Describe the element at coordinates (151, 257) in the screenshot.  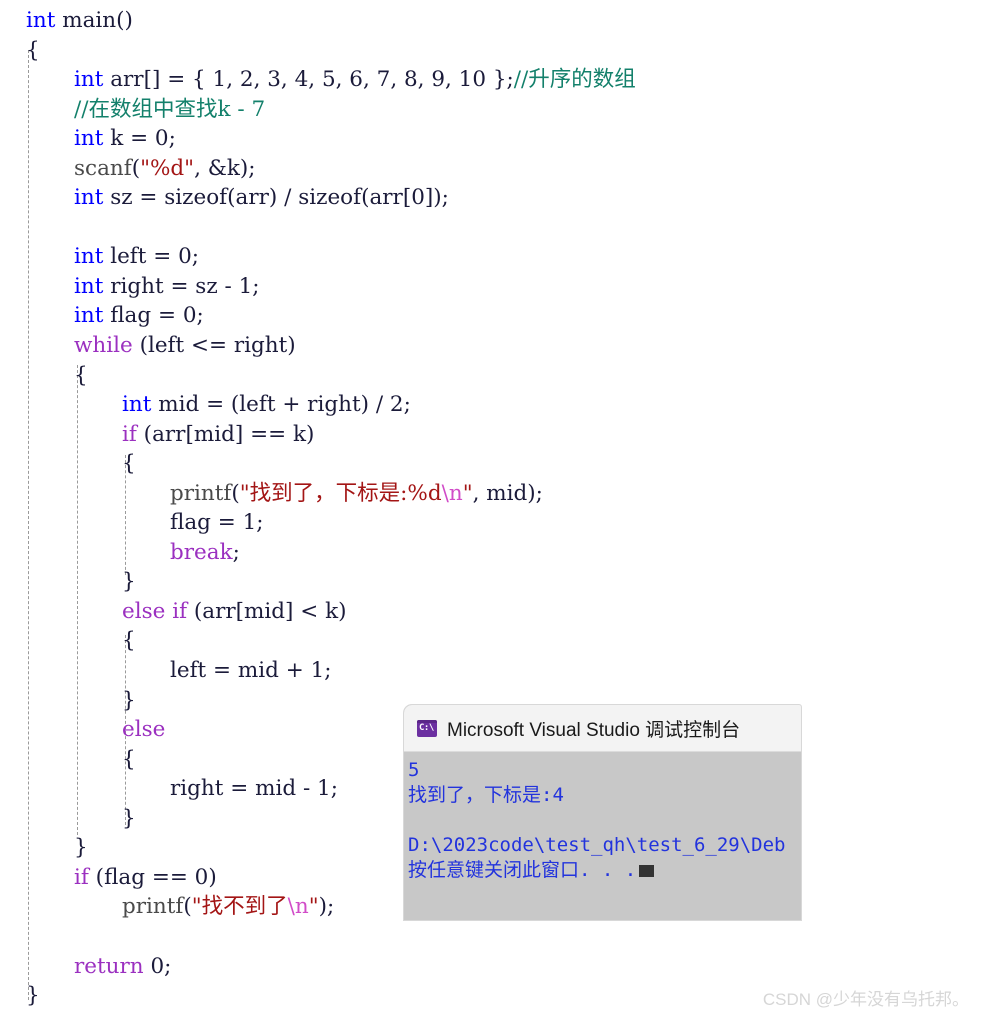
I see `code-token: left = 0;` at that location.